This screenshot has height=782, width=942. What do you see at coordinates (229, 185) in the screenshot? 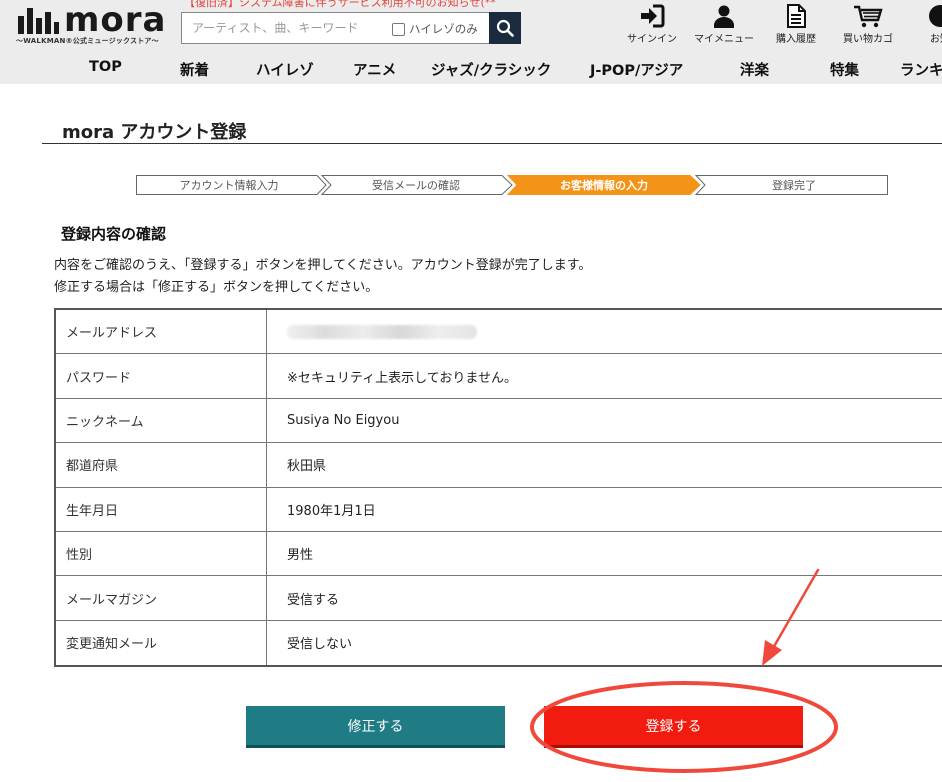
I see `step-account-info: アカウント情報入力` at bounding box center [229, 185].